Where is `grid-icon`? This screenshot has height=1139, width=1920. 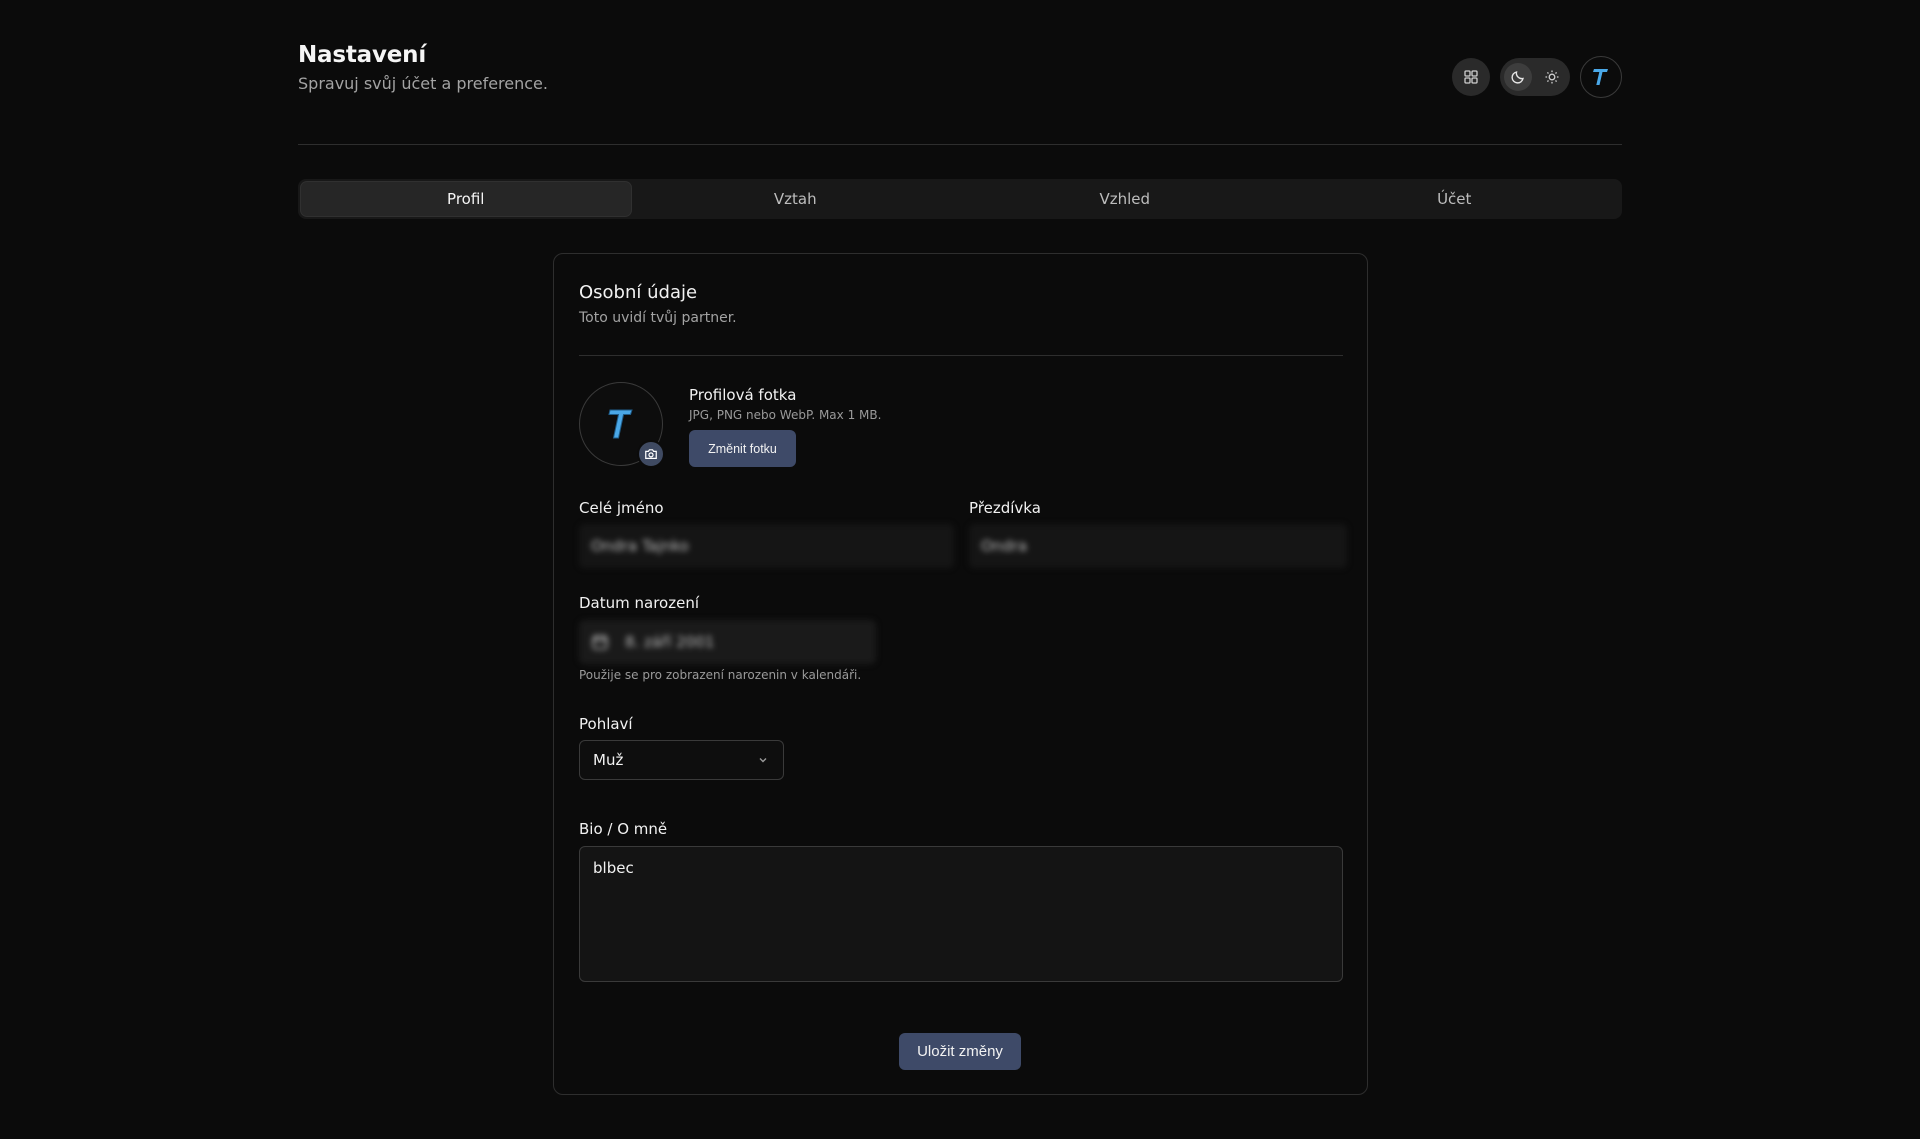 grid-icon is located at coordinates (1471, 77).